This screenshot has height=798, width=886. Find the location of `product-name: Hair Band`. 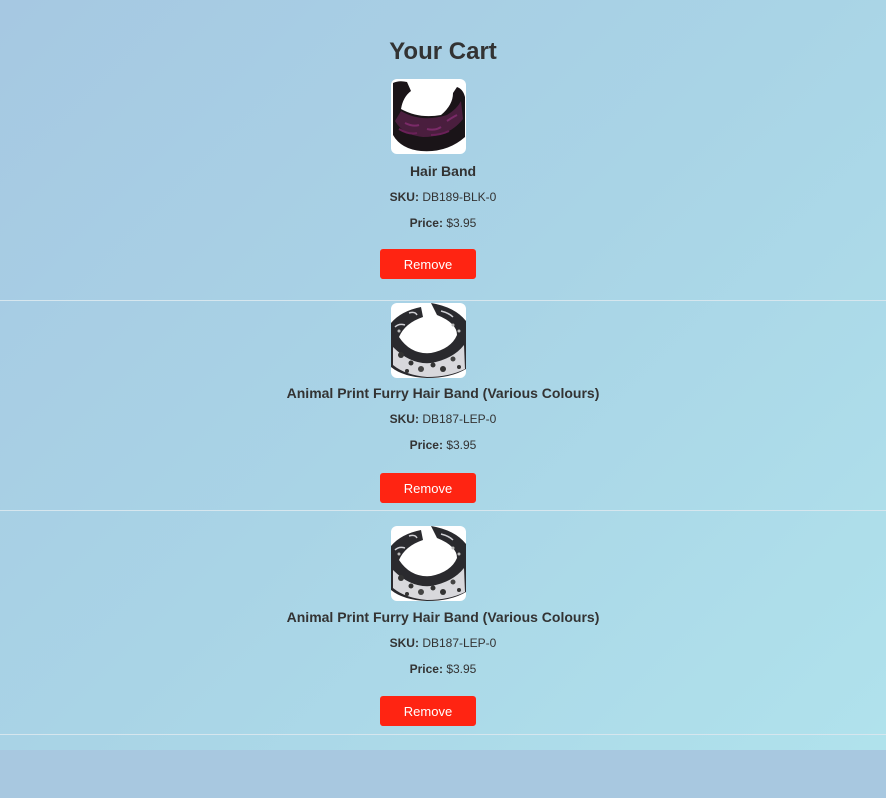

product-name: Hair Band is located at coordinates (443, 171).